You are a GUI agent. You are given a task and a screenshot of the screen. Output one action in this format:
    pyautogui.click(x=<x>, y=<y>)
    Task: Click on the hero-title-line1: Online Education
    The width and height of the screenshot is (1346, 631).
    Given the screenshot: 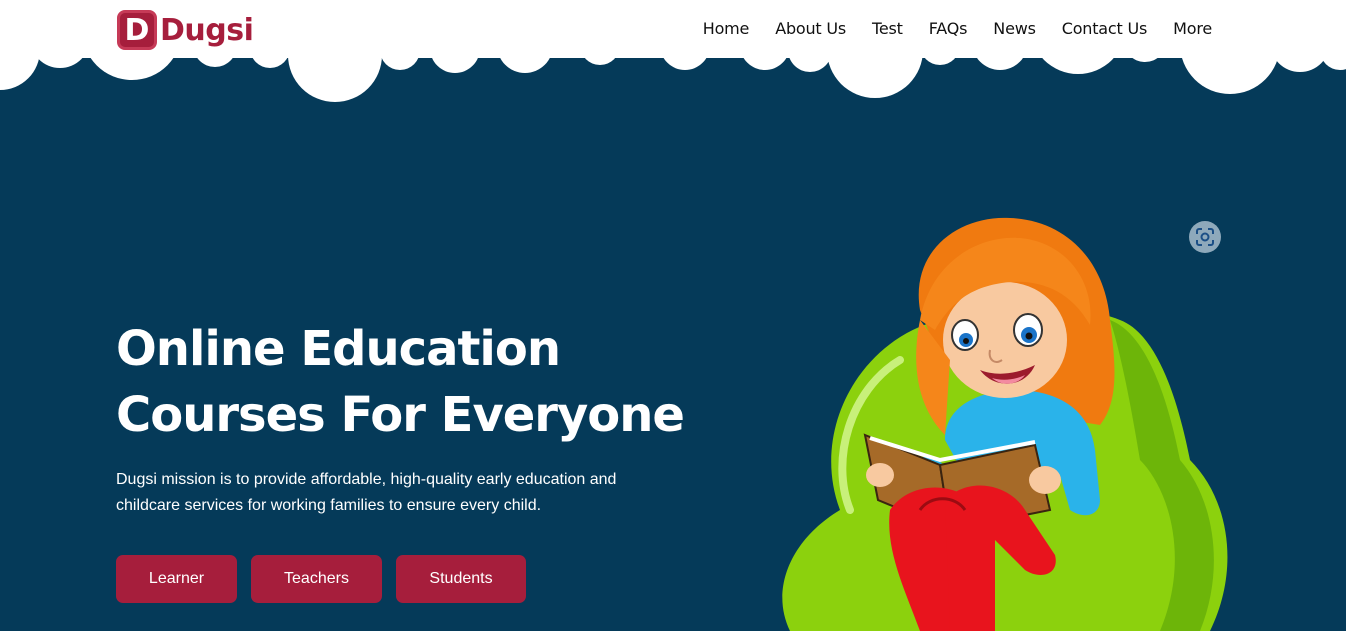 What is the action you would take?
    pyautogui.click(x=338, y=349)
    